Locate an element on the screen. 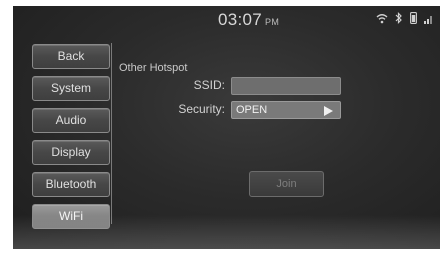  join-button: Join is located at coordinates (286, 184).